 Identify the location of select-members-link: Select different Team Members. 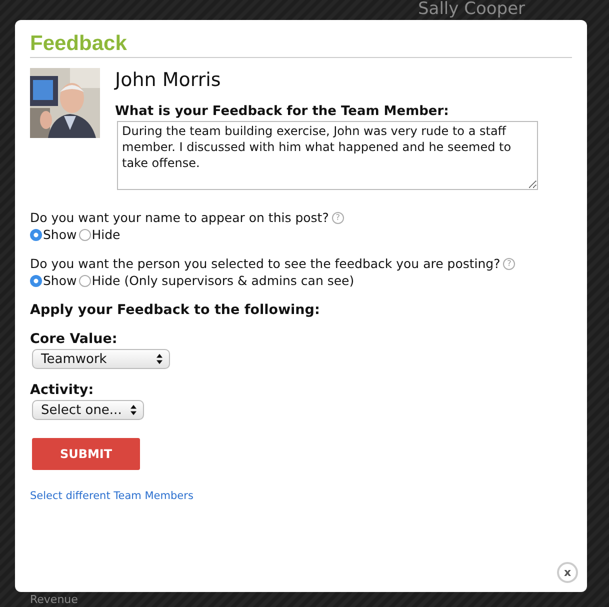
(112, 496).